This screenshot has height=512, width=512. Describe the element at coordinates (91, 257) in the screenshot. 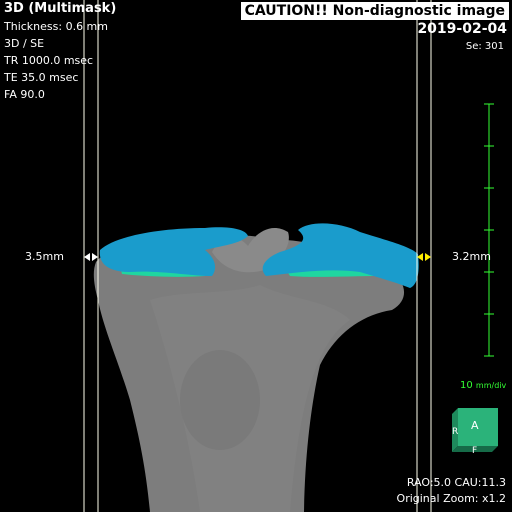

I see `measure-arrow-left` at that location.